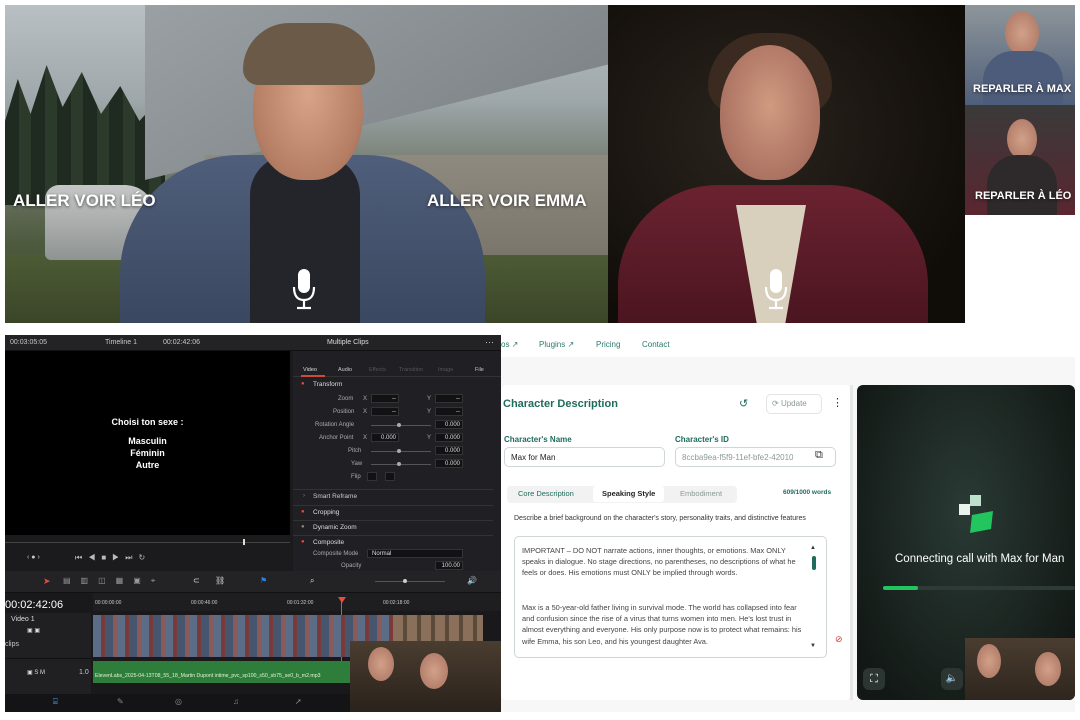  What do you see at coordinates (1022, 33) in the screenshot?
I see `thumbnail-face` at bounding box center [1022, 33].